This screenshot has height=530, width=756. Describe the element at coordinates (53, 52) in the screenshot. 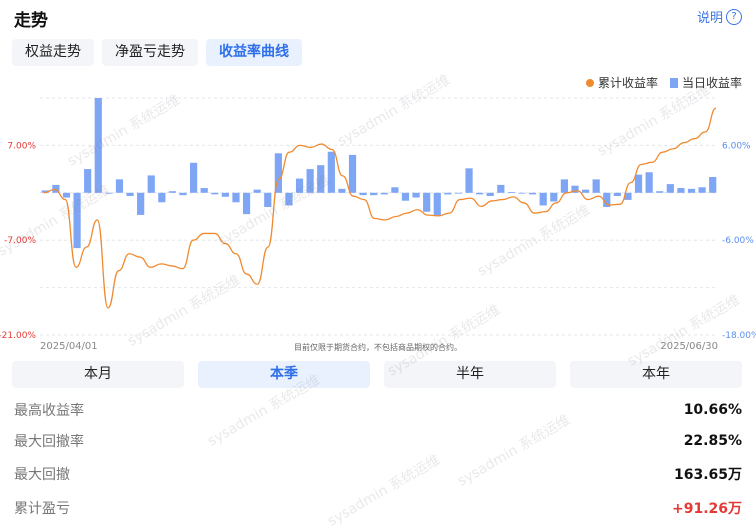

I see `tab-equity-trend: 权益走势` at that location.